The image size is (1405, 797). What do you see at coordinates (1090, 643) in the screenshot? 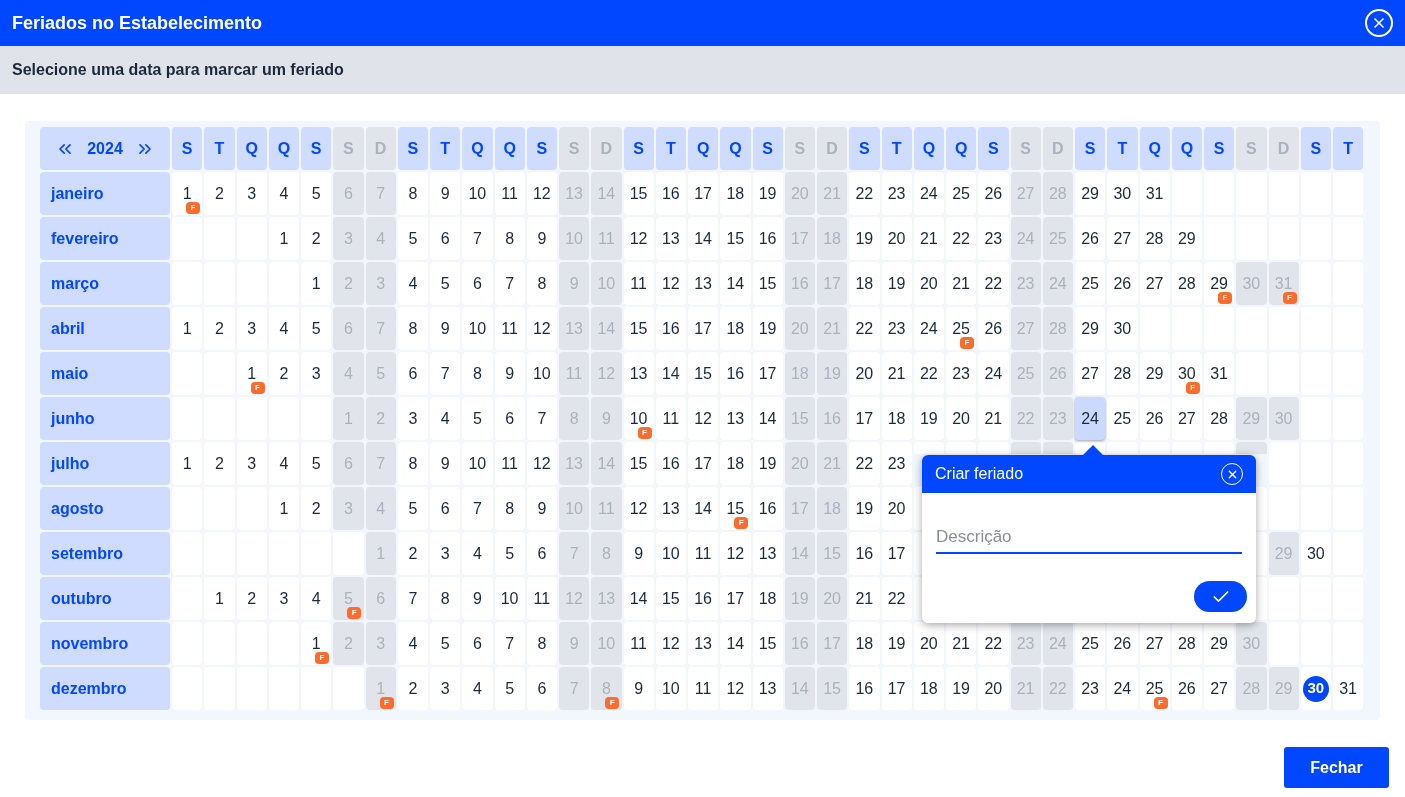
I see `day-cell: 25` at bounding box center [1090, 643].